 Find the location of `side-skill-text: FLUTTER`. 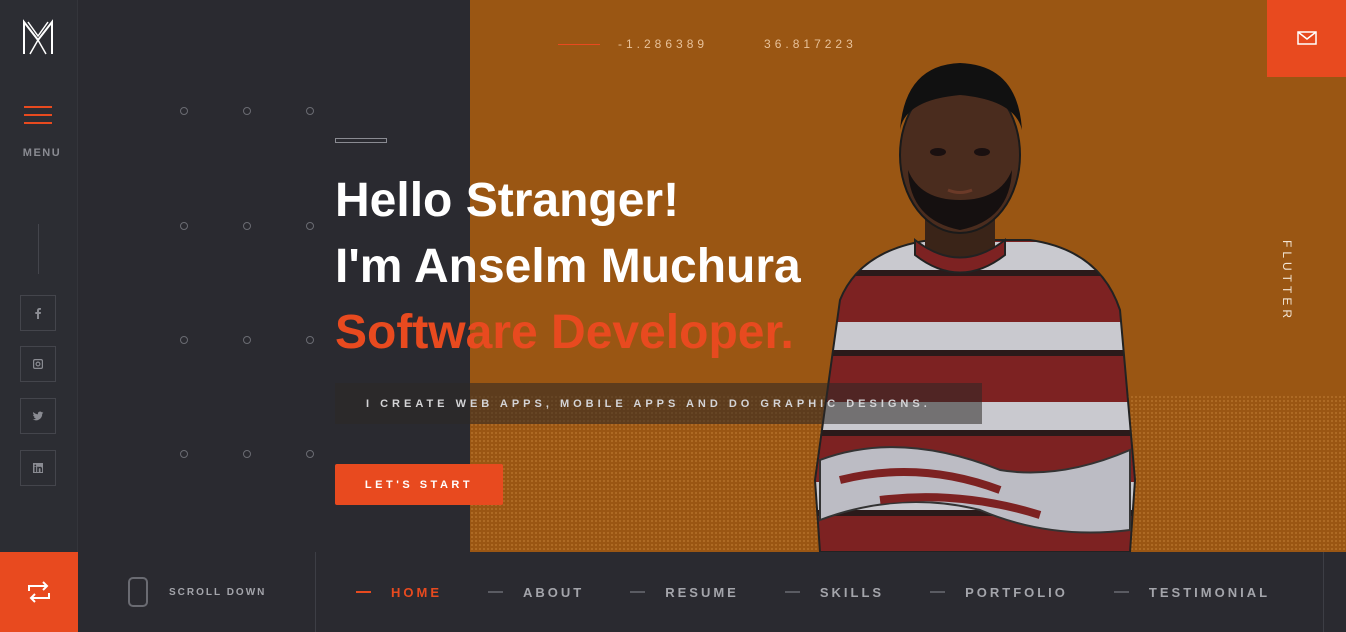

side-skill-text: FLUTTER is located at coordinates (1287, 281).